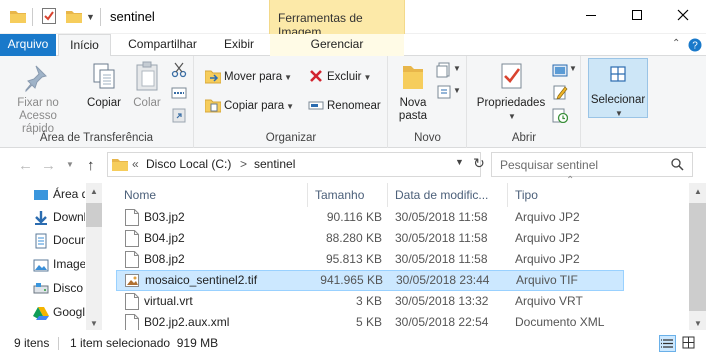 Image resolution: width=706 pixels, height=356 pixels. I want to click on nav-item-pictures: Imagens, so click(59, 265).